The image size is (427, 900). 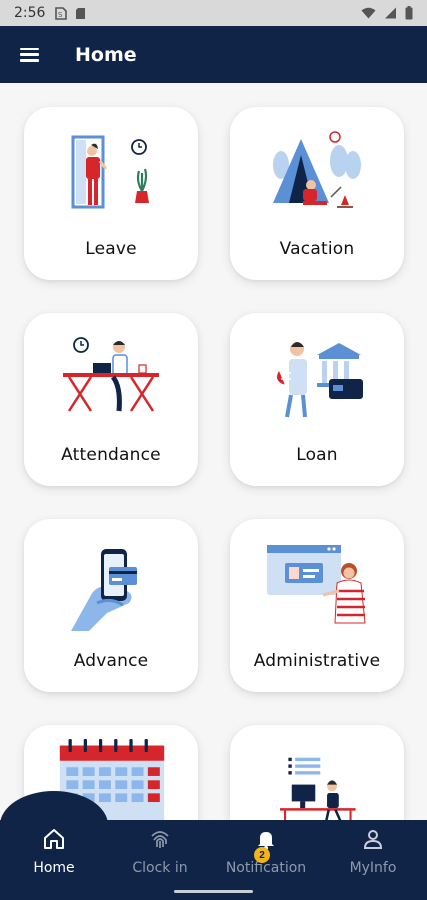 What do you see at coordinates (160, 839) in the screenshot?
I see `fingerprint-icon` at bounding box center [160, 839].